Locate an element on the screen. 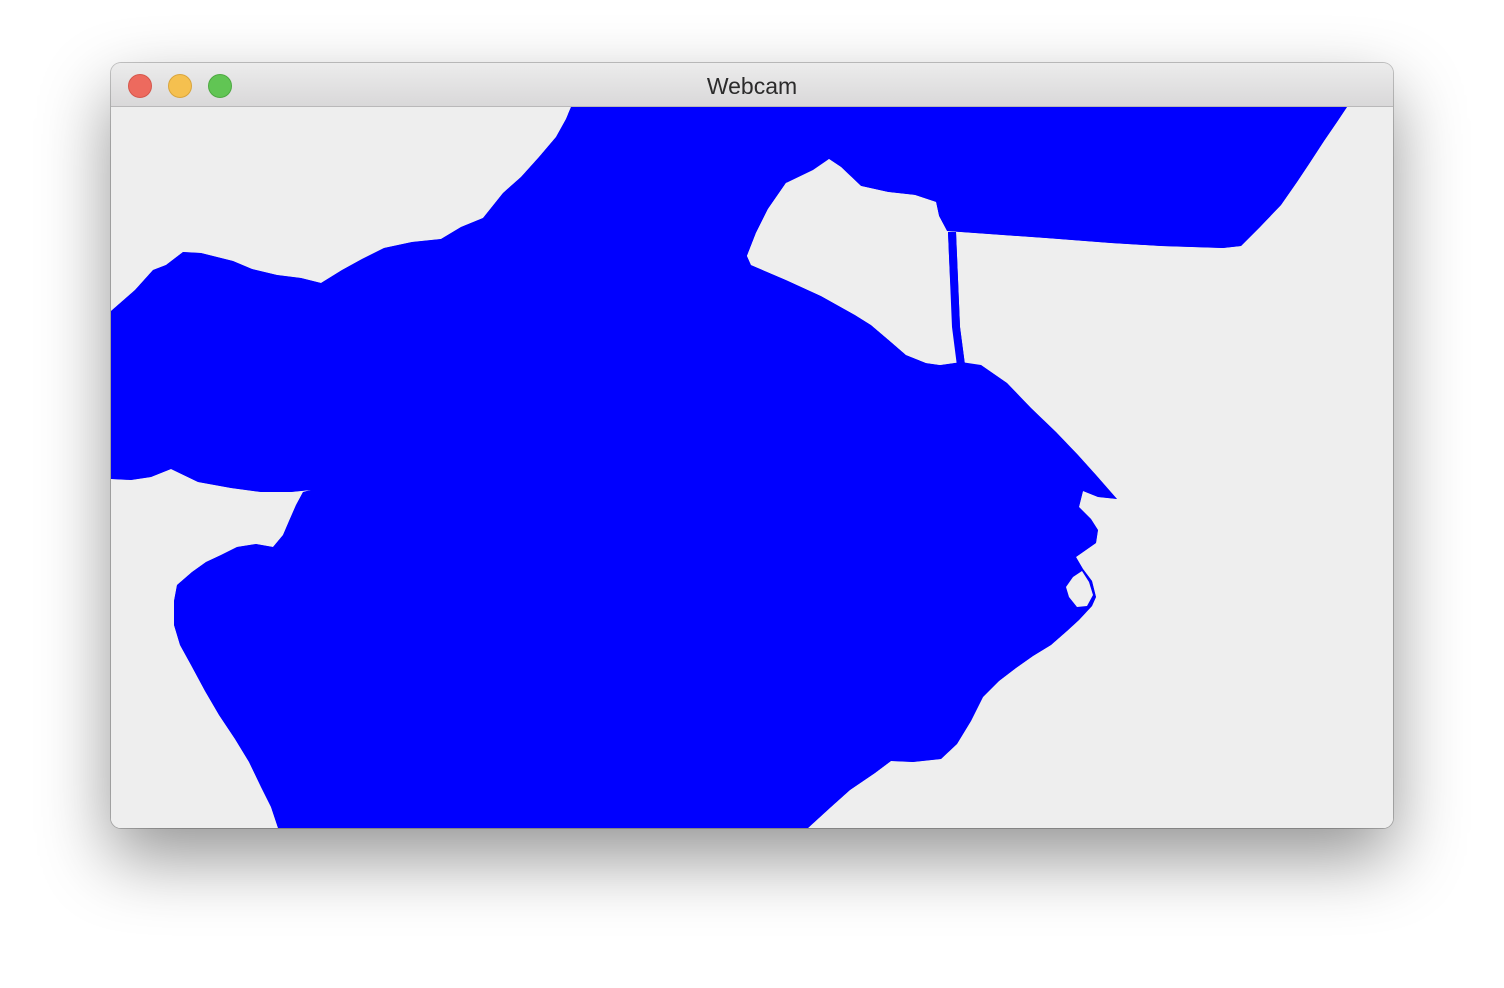 The width and height of the screenshot is (1504, 988). window-title: Webcam is located at coordinates (752, 86).